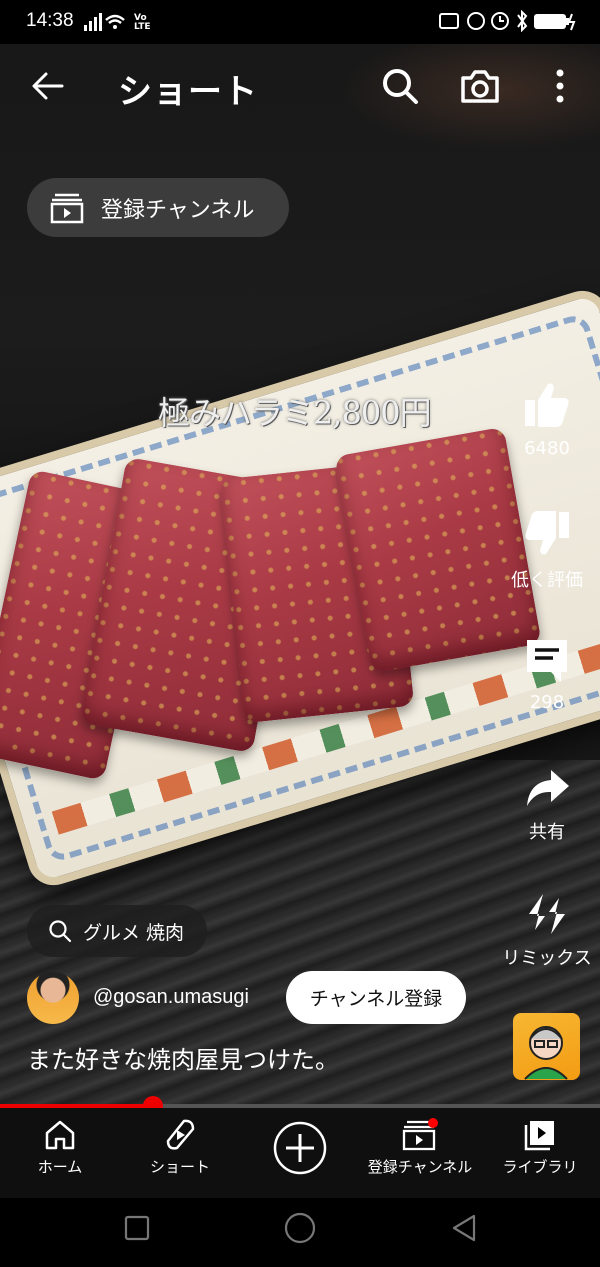 This screenshot has height=1267, width=600. I want to click on system-navigation-bar, so click(300, 1232).